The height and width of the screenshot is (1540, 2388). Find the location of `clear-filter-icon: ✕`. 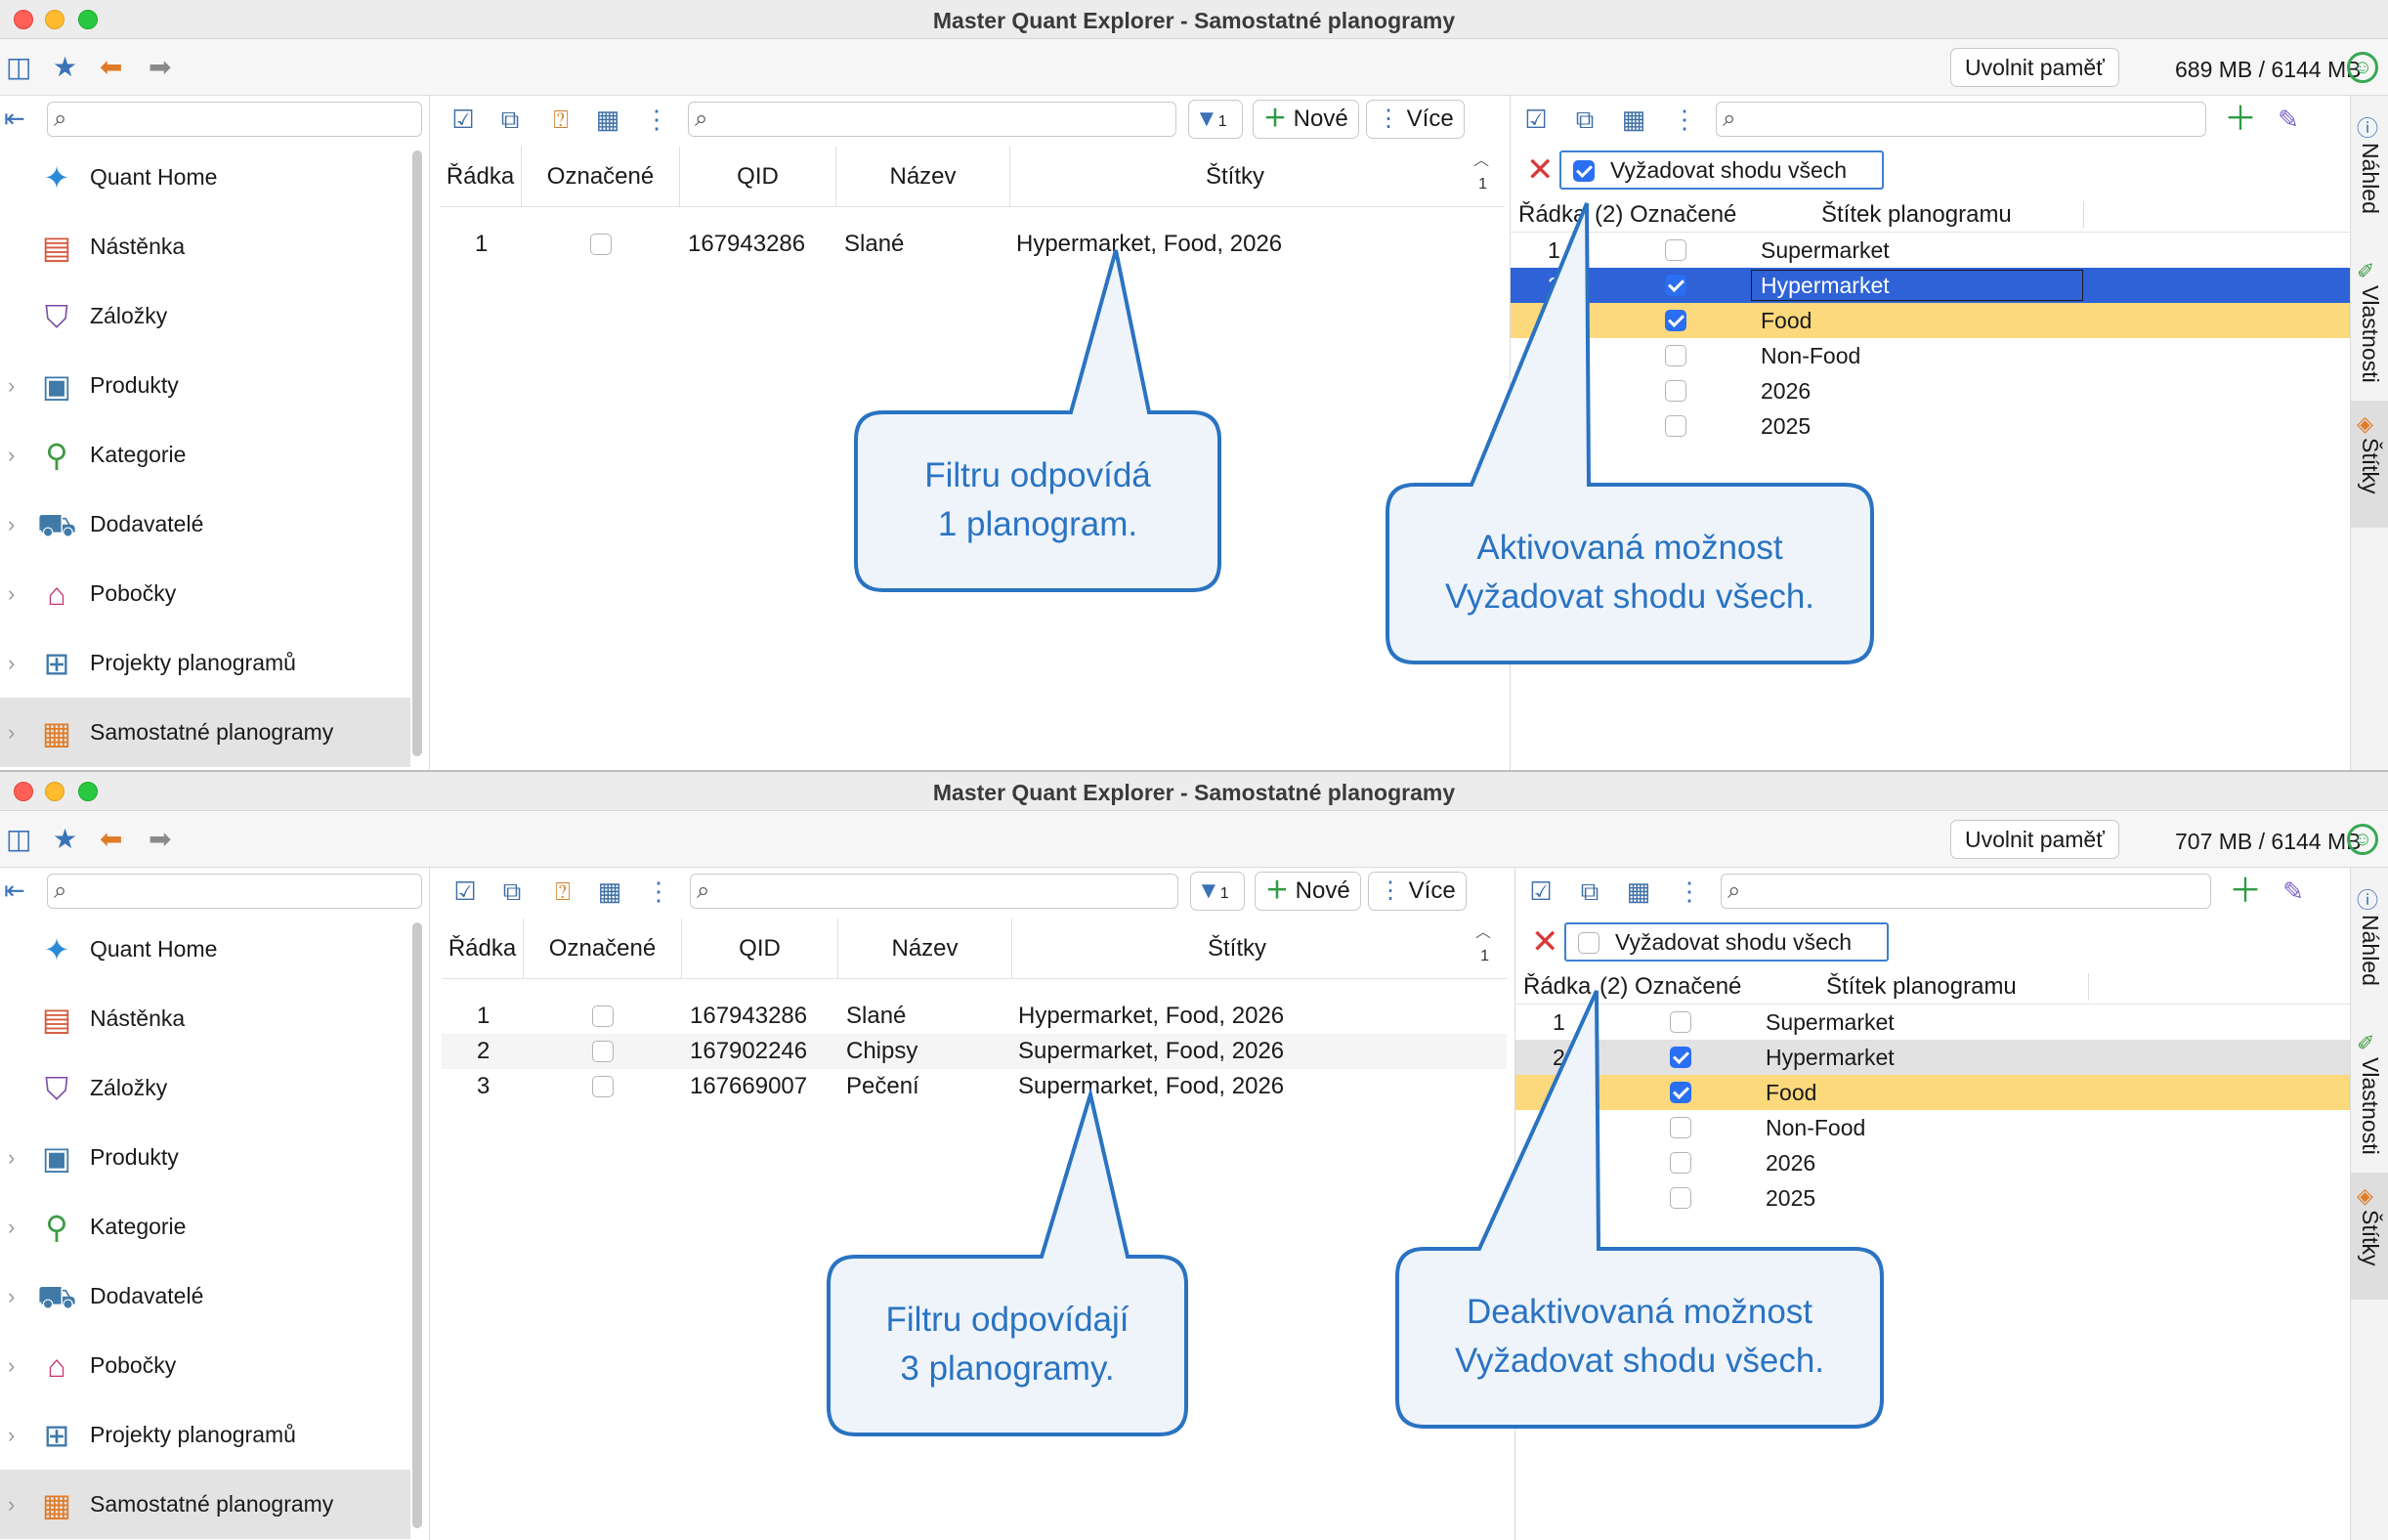

clear-filter-icon: ✕ is located at coordinates (1545, 942).